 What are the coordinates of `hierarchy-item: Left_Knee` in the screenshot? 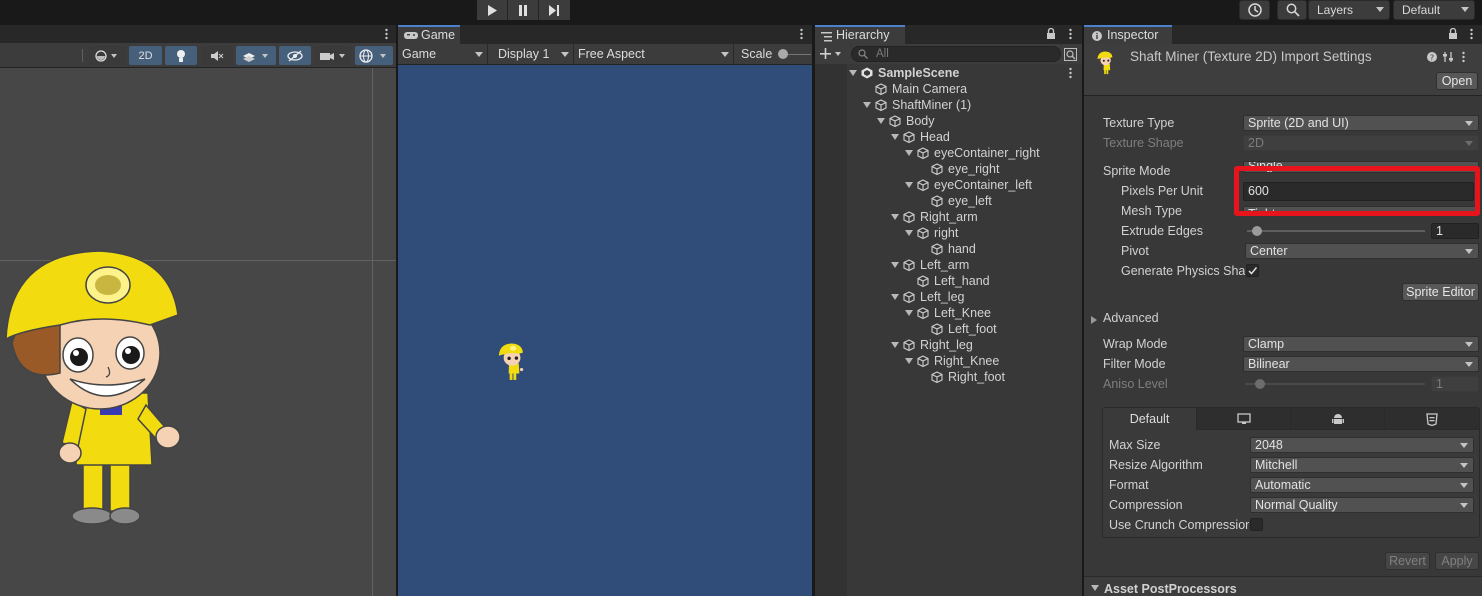 It's located at (948, 313).